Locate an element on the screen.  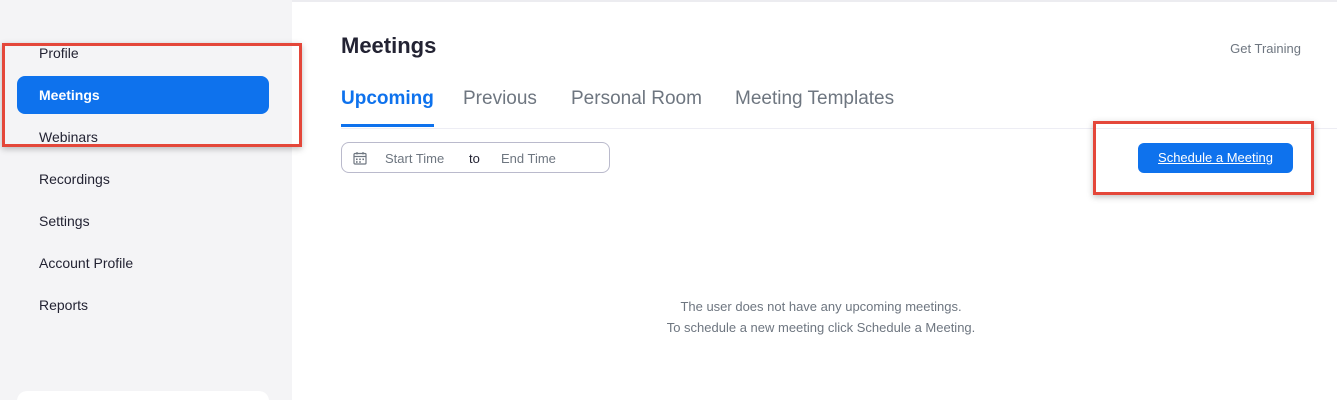
highlight-box-meetings is located at coordinates (152, 95).